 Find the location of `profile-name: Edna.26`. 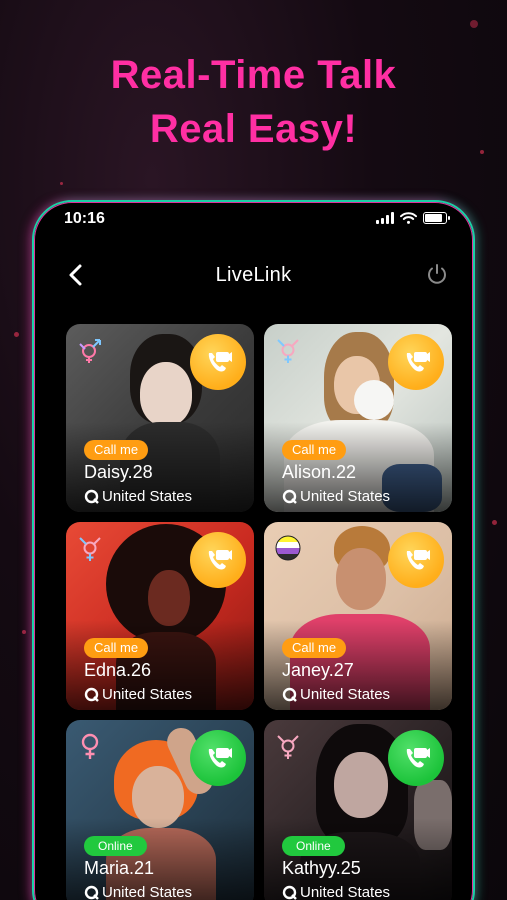

profile-name: Edna.26 is located at coordinates (118, 670).